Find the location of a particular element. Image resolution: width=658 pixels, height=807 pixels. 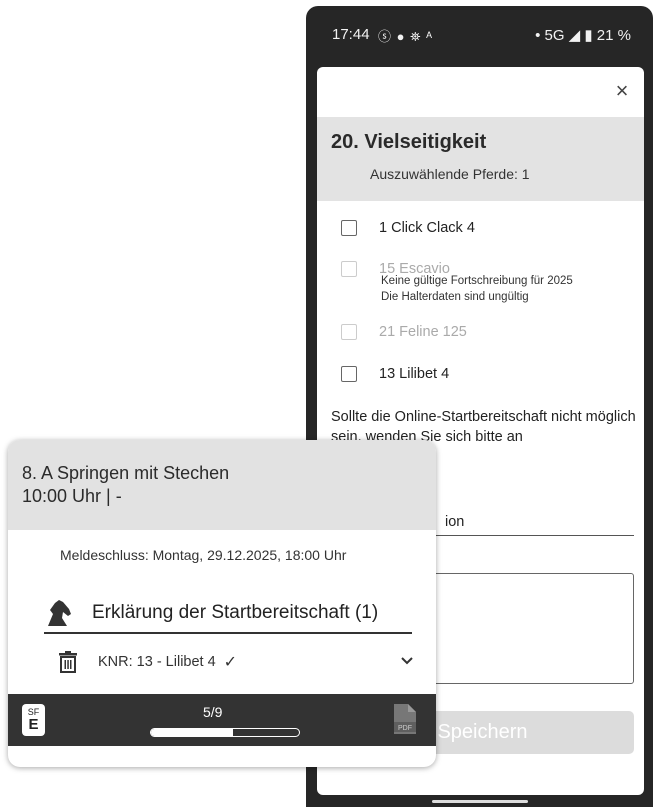

horse-warning: Die Halterdaten sind ungültig is located at coordinates (455, 297).